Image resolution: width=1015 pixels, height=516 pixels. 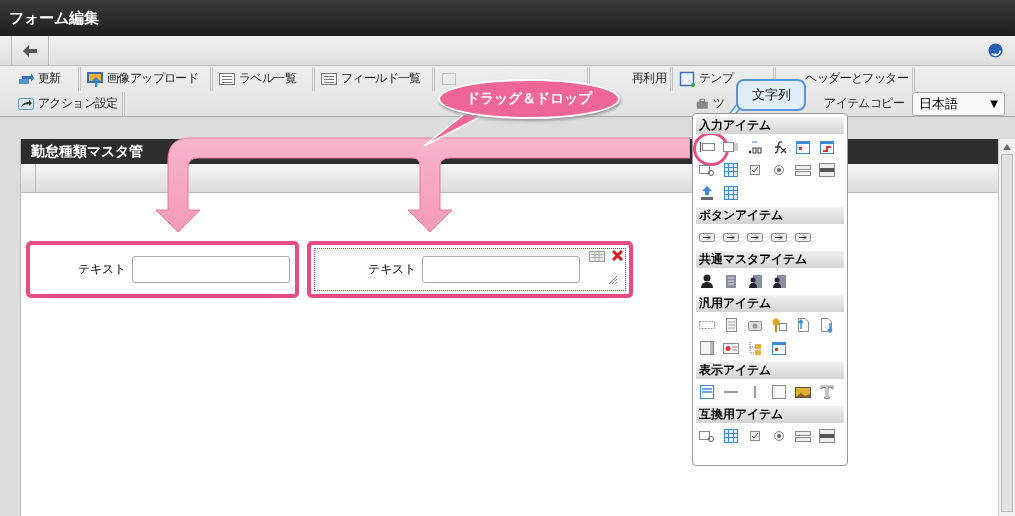 What do you see at coordinates (709, 103) in the screenshot?
I see `toolbar-tab: ツ` at bounding box center [709, 103].